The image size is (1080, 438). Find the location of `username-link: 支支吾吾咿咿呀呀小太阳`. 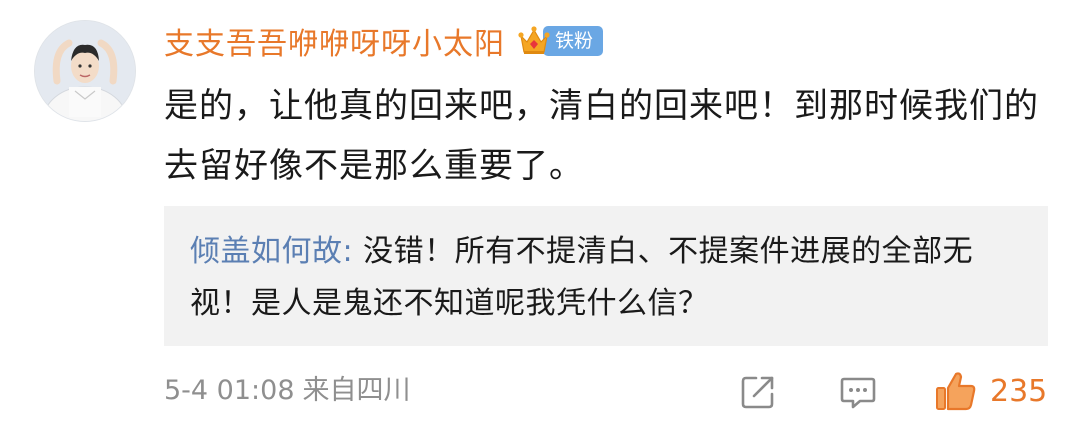

username-link: 支支吾吾咿咿呀呀小太阳 is located at coordinates (334, 41).